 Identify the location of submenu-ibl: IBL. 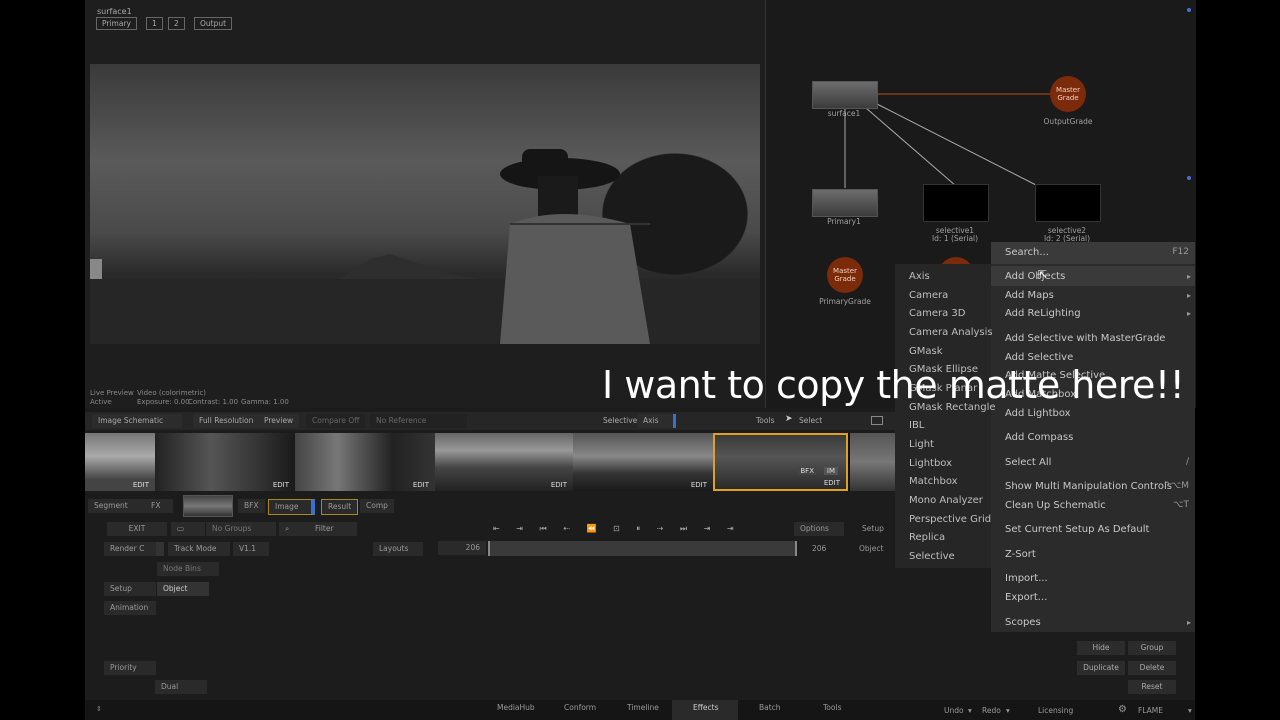
(916, 425).